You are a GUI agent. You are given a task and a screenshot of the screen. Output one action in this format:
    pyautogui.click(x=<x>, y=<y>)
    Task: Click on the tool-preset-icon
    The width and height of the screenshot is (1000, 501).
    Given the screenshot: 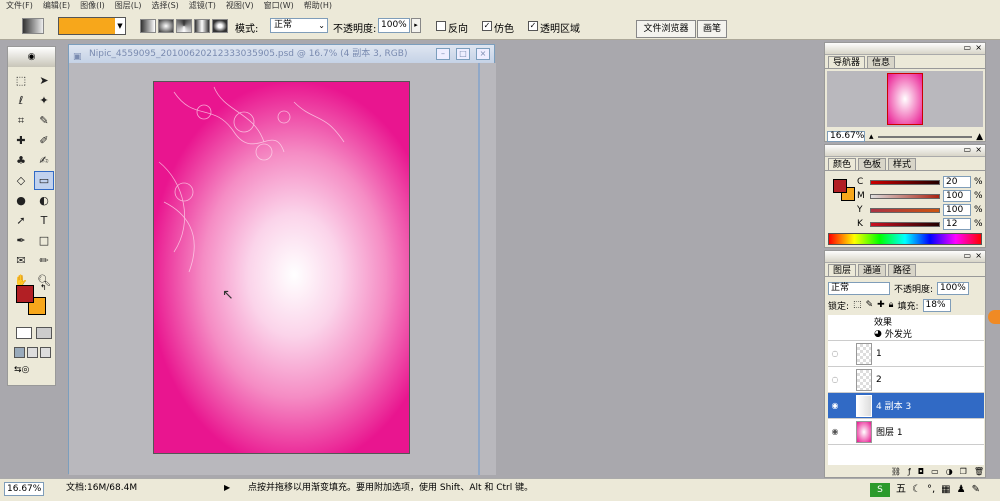 What is the action you would take?
    pyautogui.click(x=33, y=26)
    